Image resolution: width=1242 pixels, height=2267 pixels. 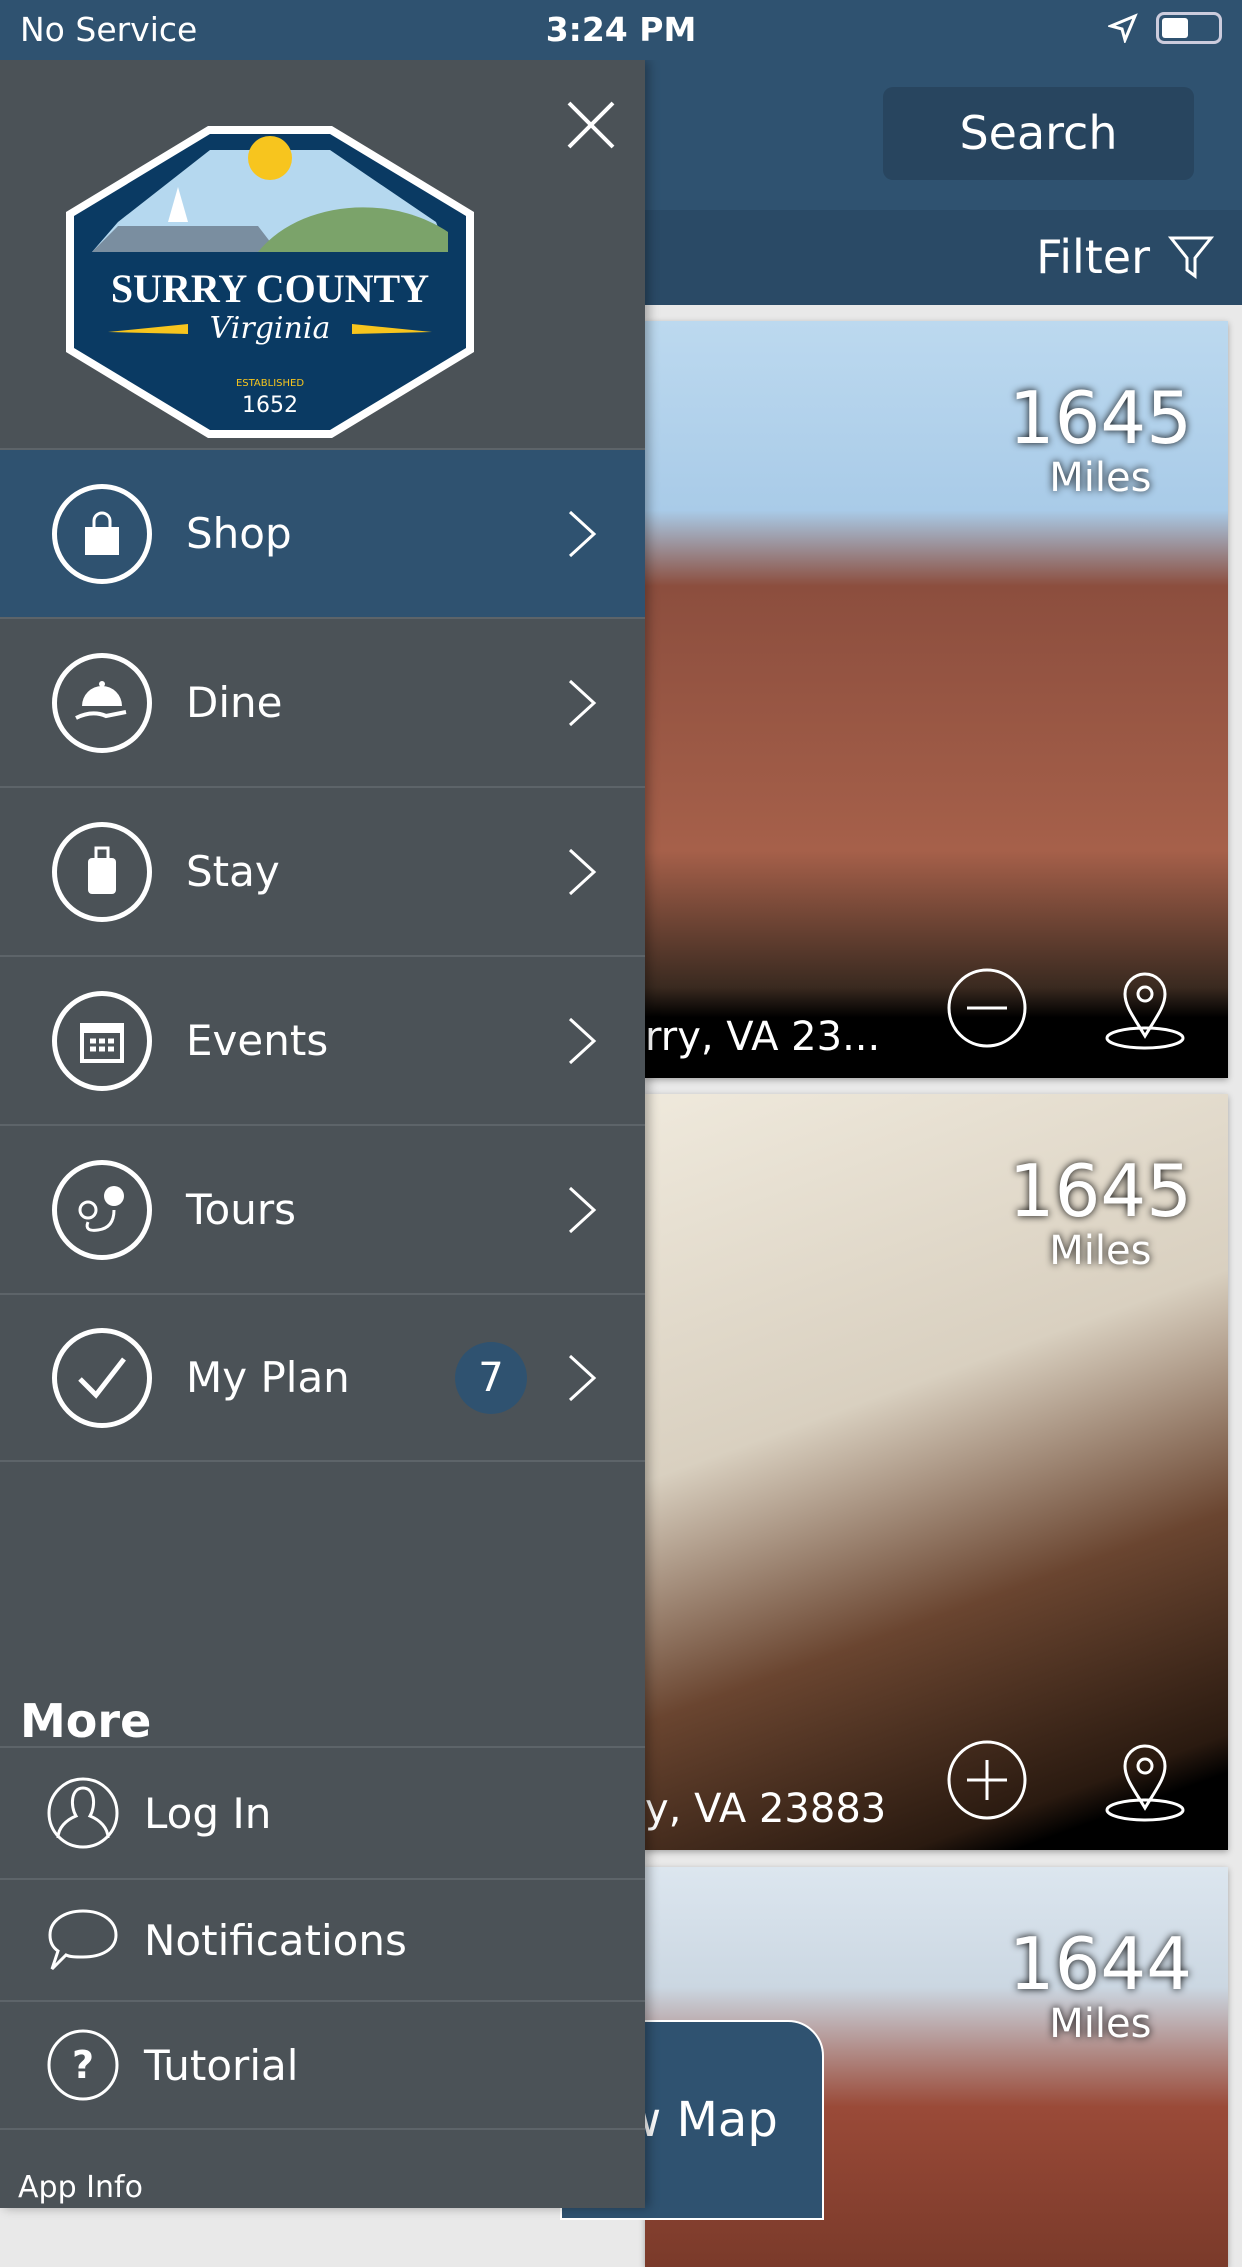 I want to click on tutorial-label: Tutorial, so click(x=221, y=2065).